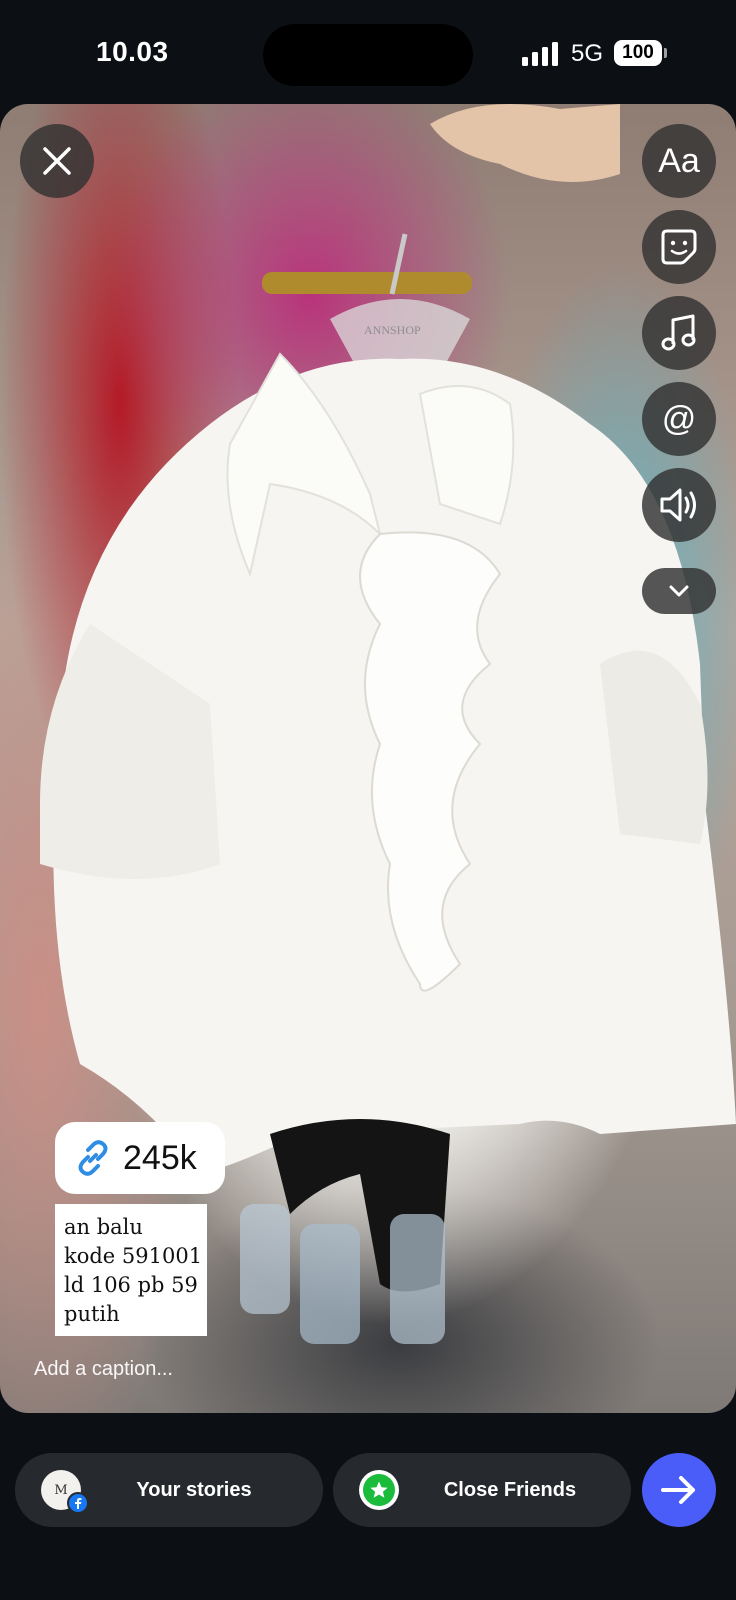  I want to click on caption-text-sticker: an balu kode 591001 ld 106 pb 59 putih, so click(131, 1270).